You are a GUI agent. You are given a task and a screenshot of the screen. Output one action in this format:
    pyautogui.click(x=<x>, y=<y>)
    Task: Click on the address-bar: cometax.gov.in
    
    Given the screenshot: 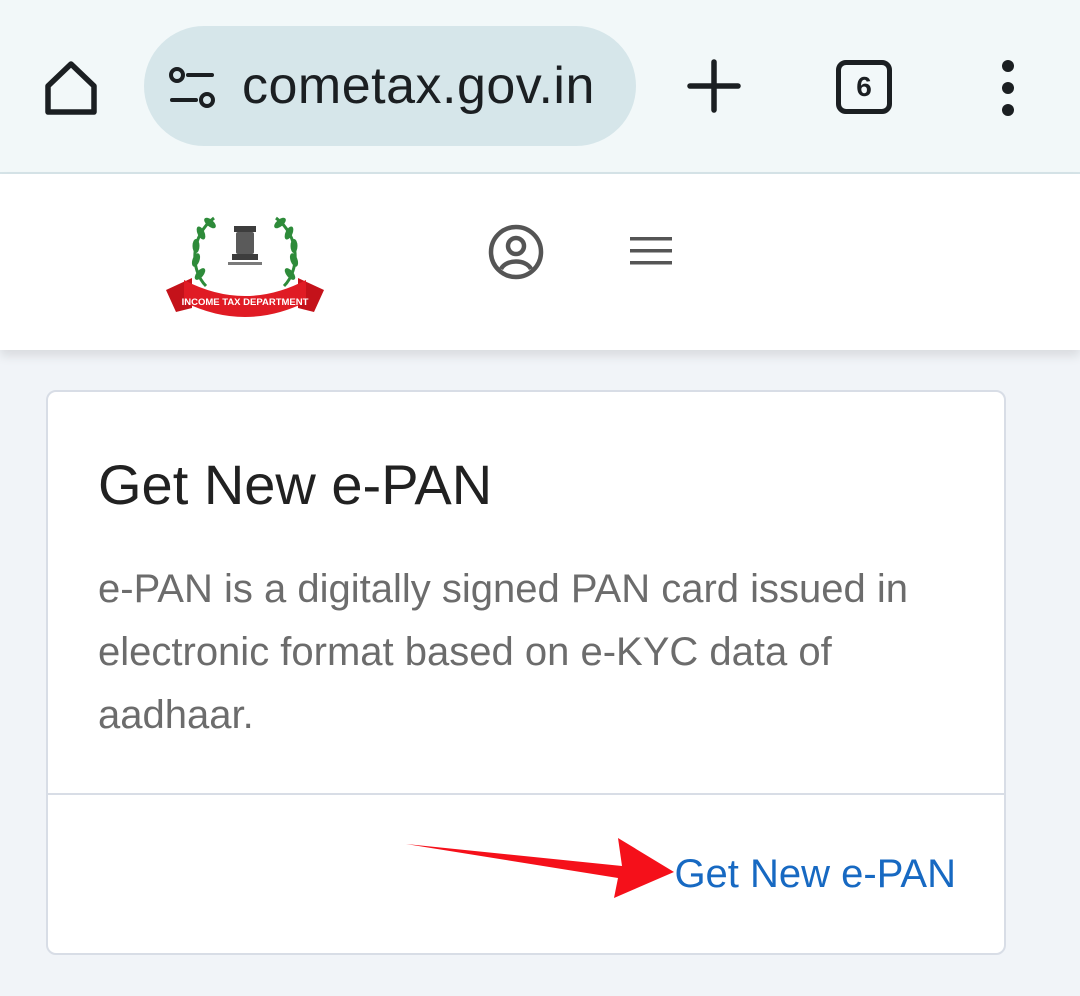 What is the action you would take?
    pyautogui.click(x=390, y=86)
    